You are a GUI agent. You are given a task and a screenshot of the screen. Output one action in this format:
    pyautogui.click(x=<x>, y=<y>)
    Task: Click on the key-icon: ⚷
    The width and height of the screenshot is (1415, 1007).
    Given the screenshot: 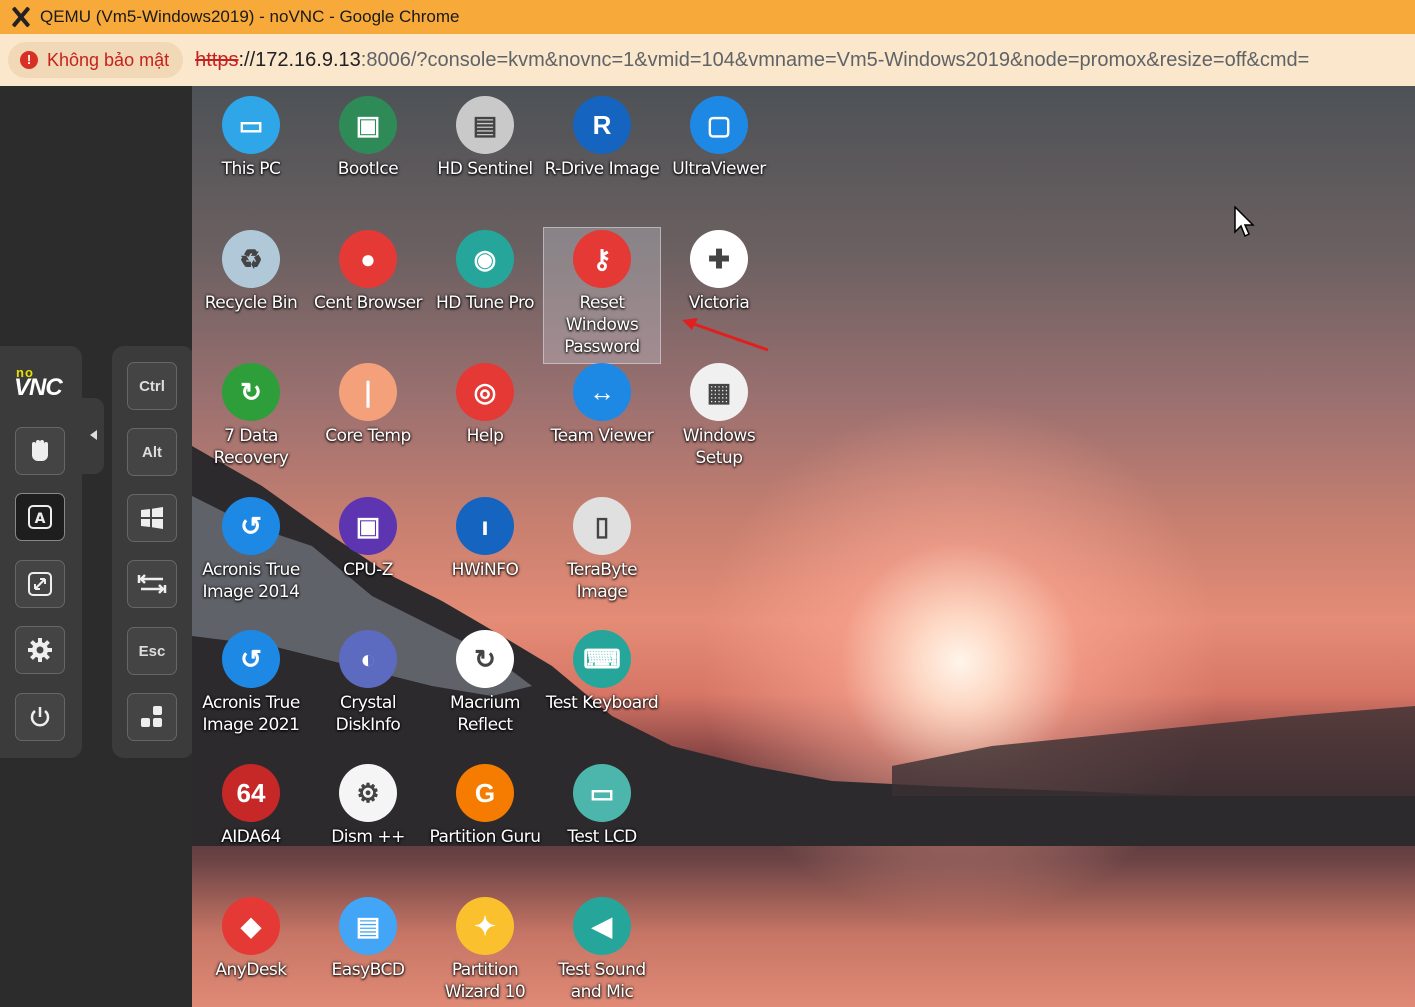 What is the action you would take?
    pyautogui.click(x=602, y=259)
    